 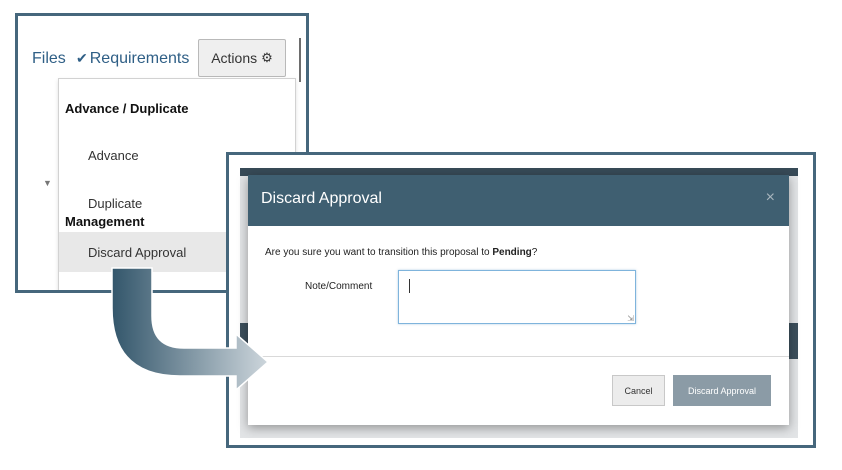 I want to click on connector-arrow, so click(x=190, y=329).